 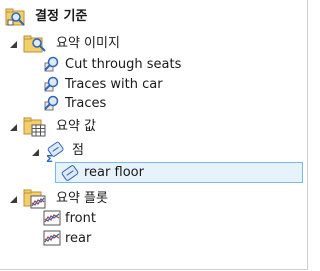 What do you see at coordinates (55, 152) in the screenshot?
I see `point-sum-icon: Σ` at bounding box center [55, 152].